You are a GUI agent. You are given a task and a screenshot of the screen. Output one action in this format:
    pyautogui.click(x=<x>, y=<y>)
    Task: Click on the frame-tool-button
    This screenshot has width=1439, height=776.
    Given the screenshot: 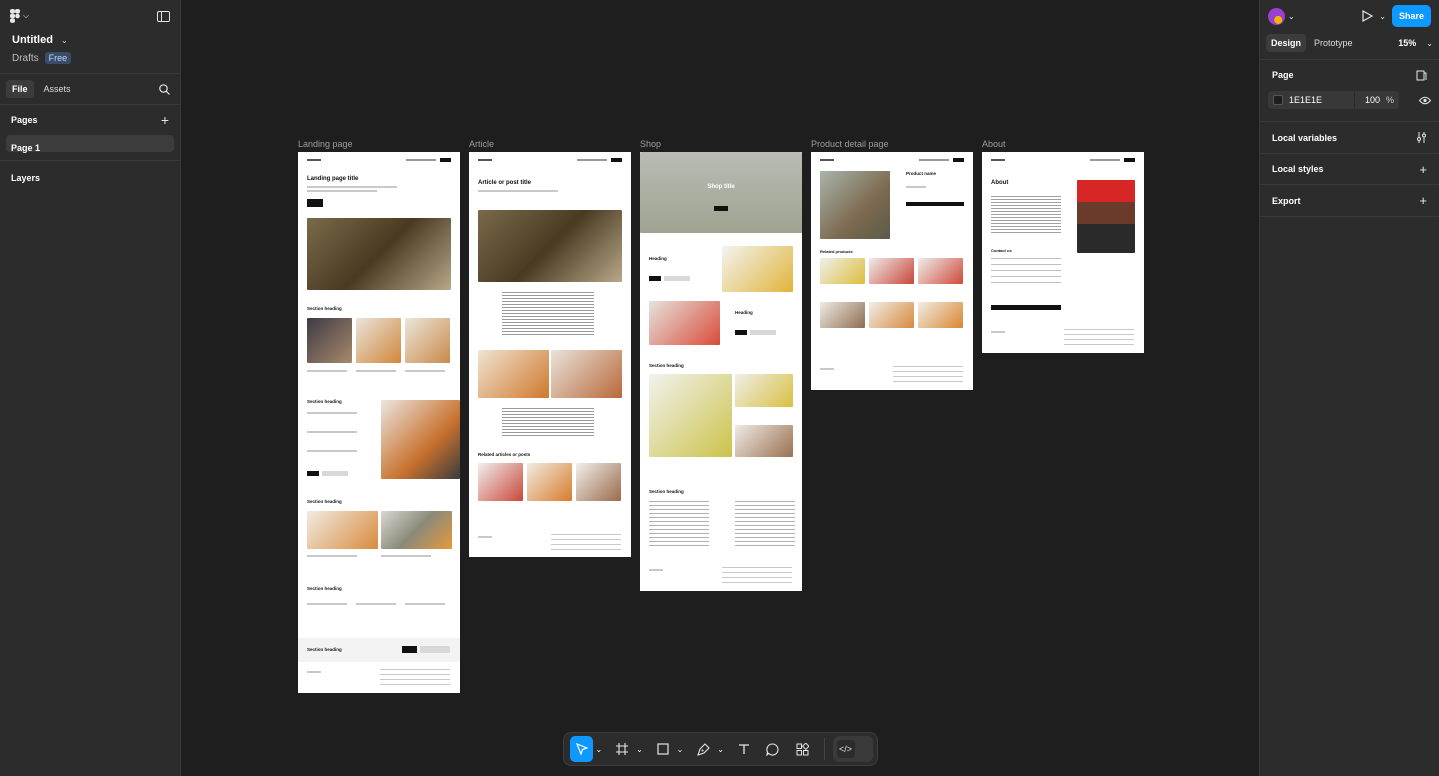 What is the action you would take?
    pyautogui.click(x=622, y=749)
    